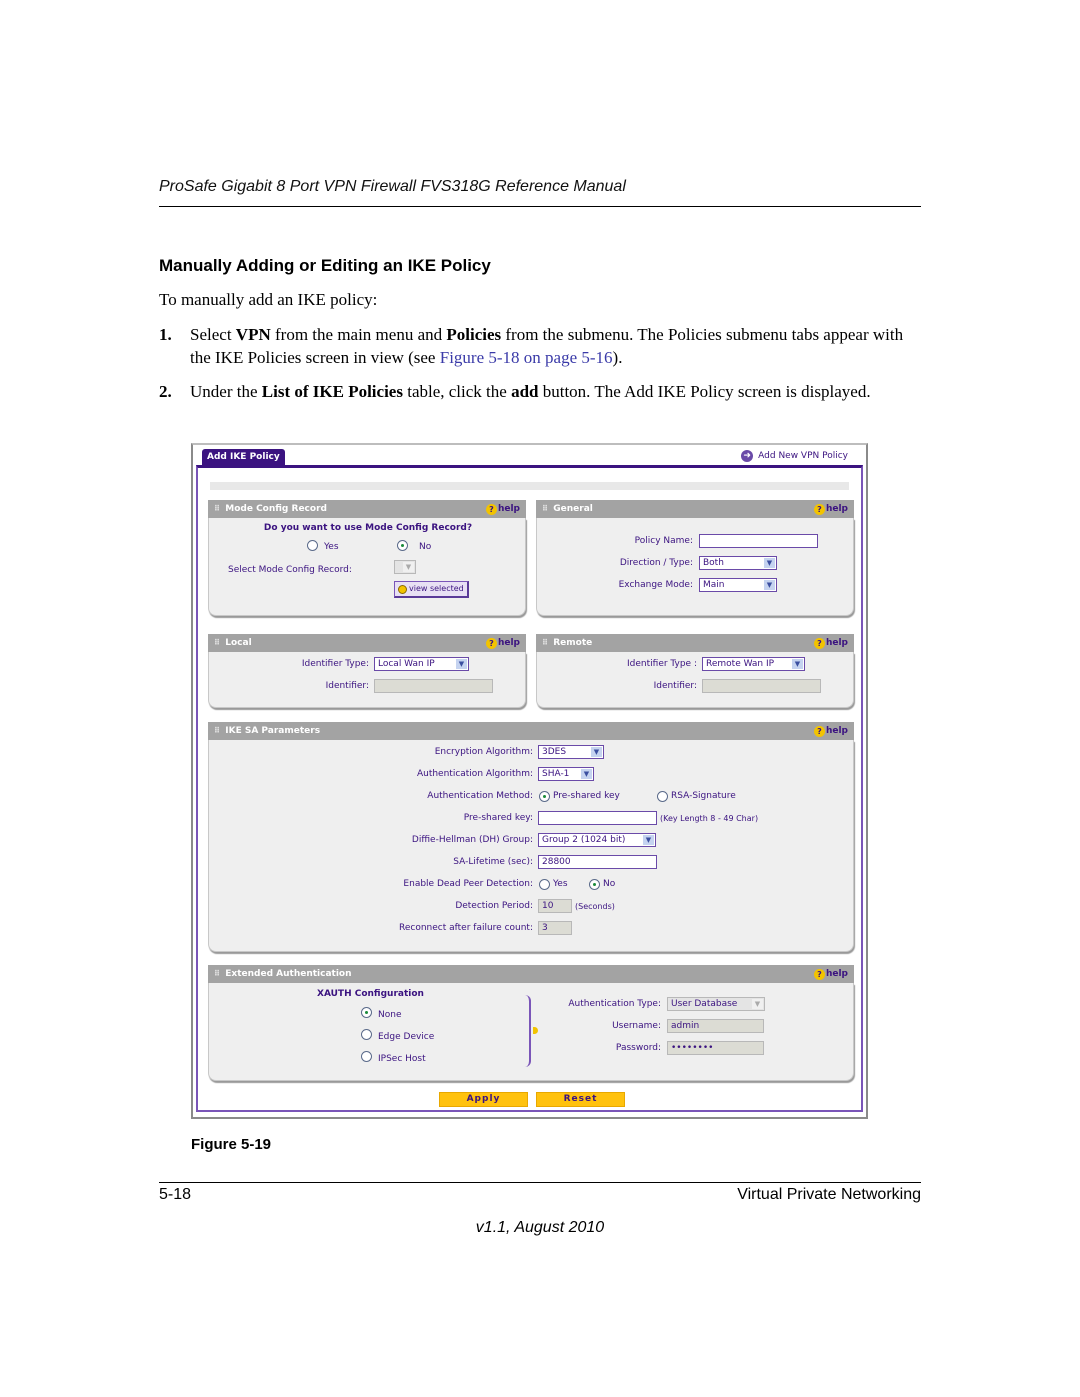 This screenshot has width=1080, height=1397. What do you see at coordinates (545, 508) in the screenshot?
I see `grip-icon: ⠿` at bounding box center [545, 508].